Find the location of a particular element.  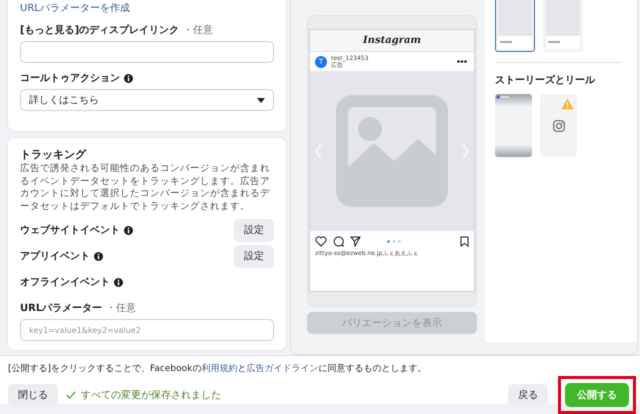

image-placeholder-icon is located at coordinates (392, 151).